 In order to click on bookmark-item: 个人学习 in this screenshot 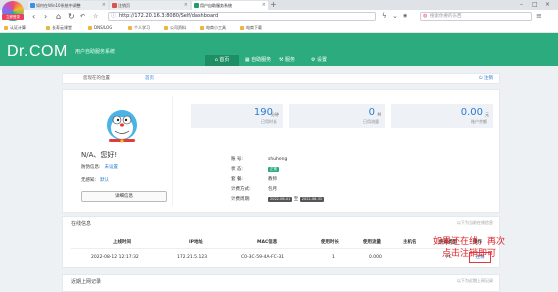, I will do `click(139, 28)`.